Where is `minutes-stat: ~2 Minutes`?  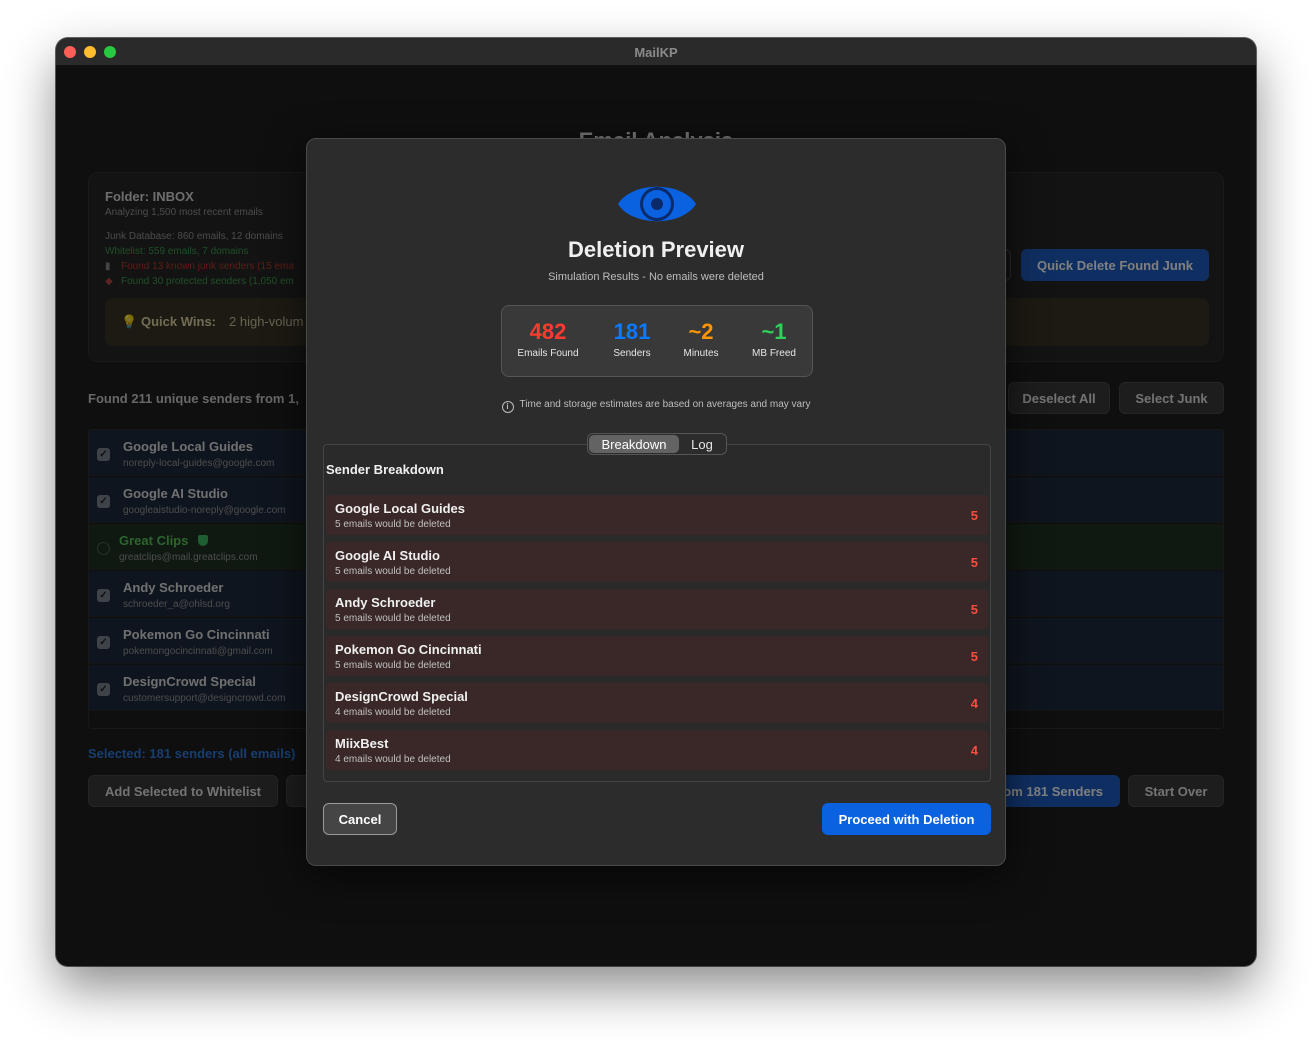 minutes-stat: ~2 Minutes is located at coordinates (701, 339).